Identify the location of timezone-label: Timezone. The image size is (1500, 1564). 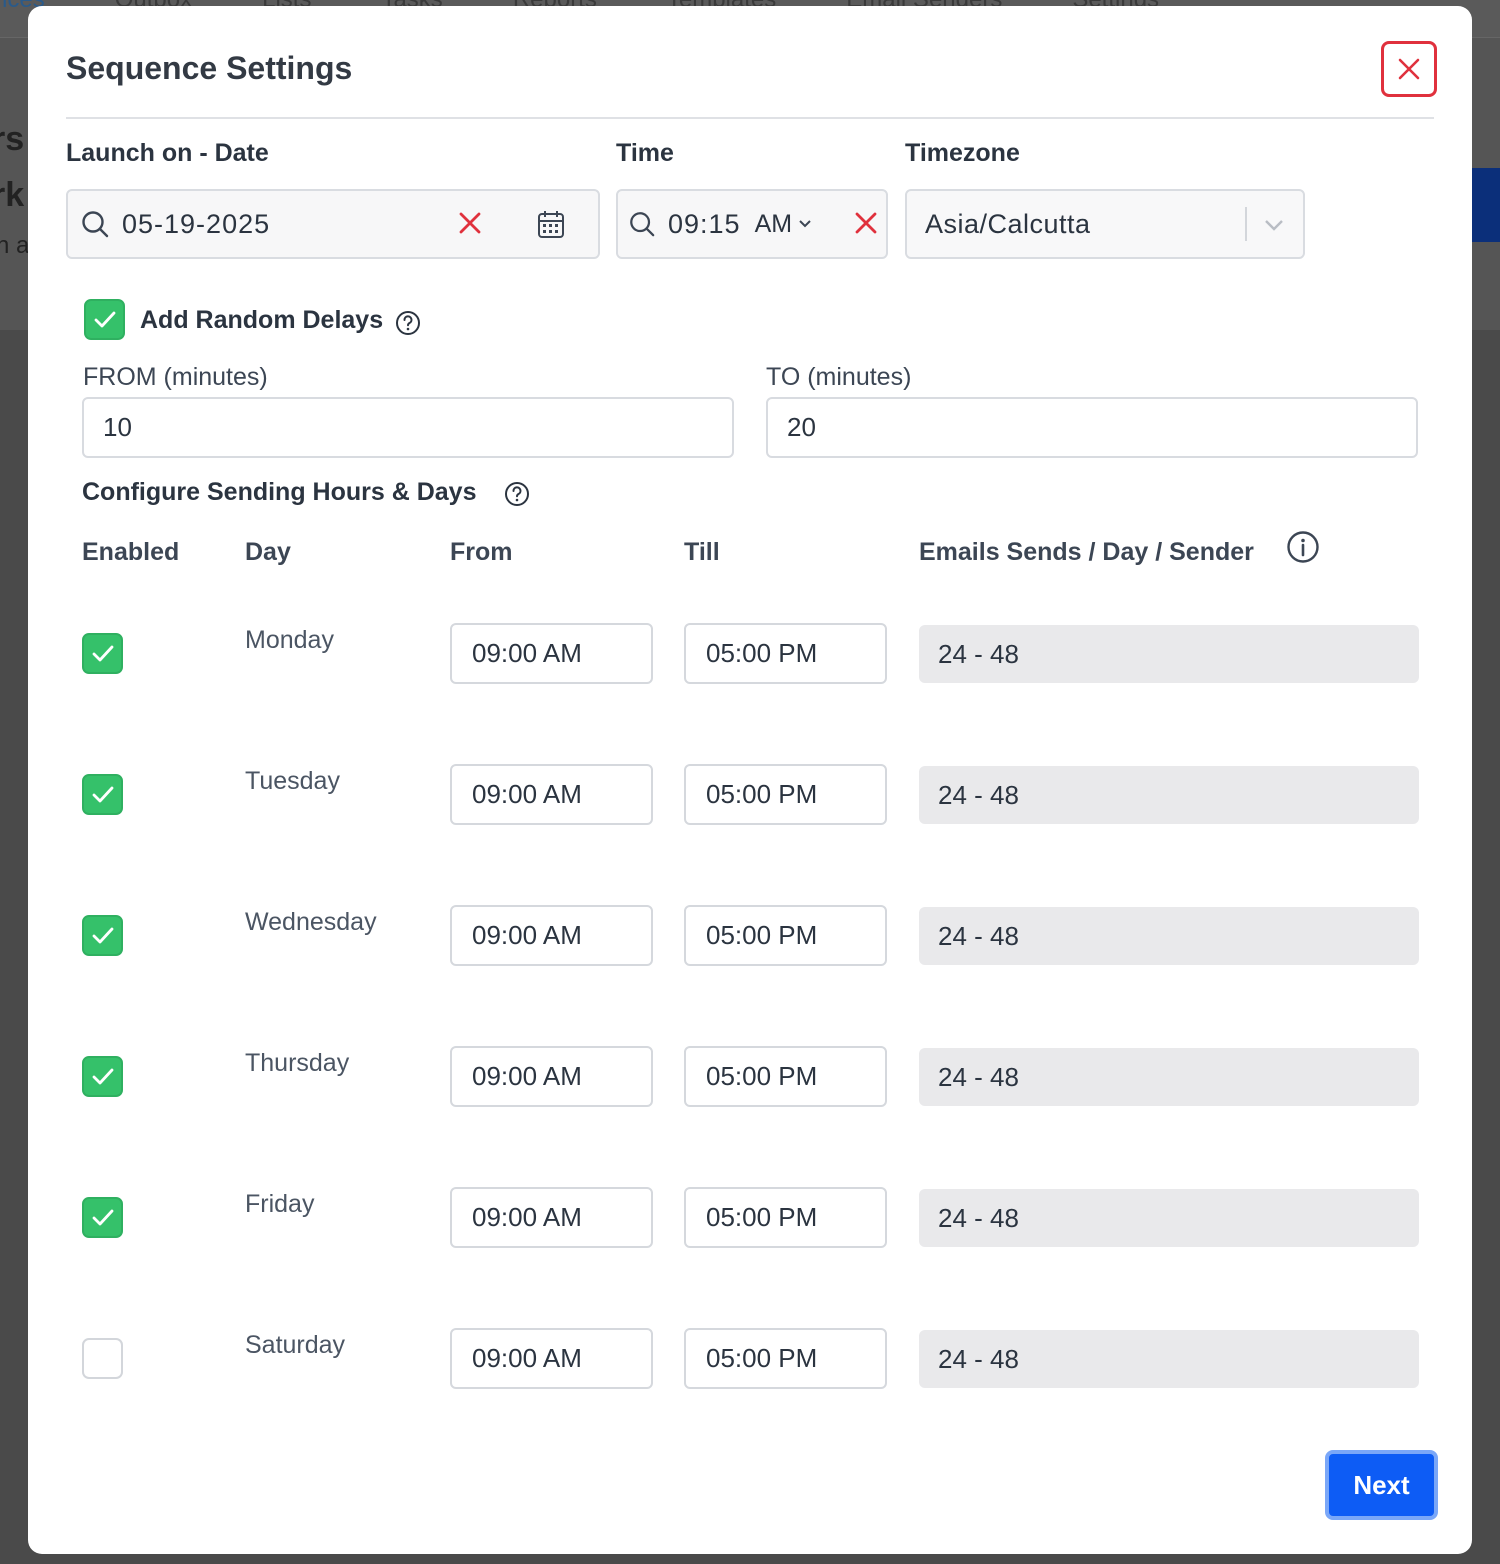
(962, 153).